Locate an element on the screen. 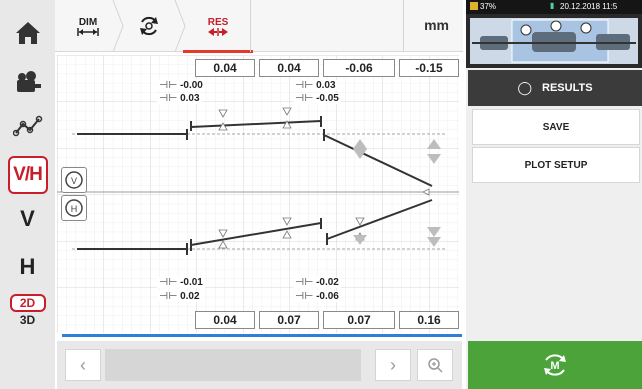 This screenshot has height=389, width=642. svg-text: M is located at coordinates (554, 366).